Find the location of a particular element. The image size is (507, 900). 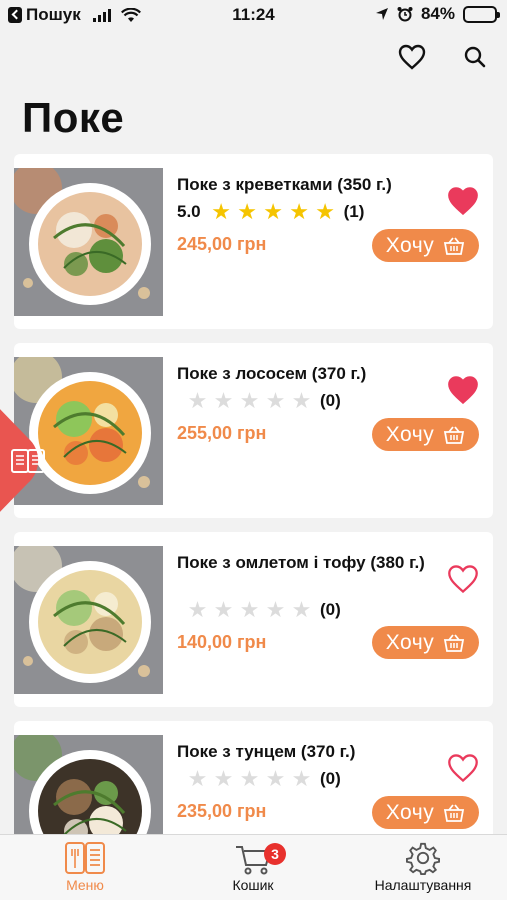

nav-settings-label: Налаштування is located at coordinates (423, 885).